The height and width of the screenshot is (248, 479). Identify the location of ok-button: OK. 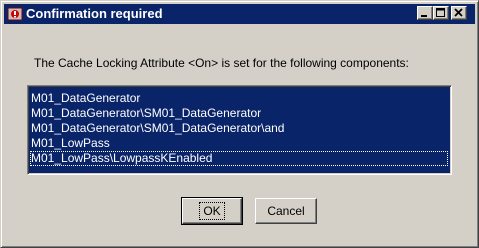
(212, 211).